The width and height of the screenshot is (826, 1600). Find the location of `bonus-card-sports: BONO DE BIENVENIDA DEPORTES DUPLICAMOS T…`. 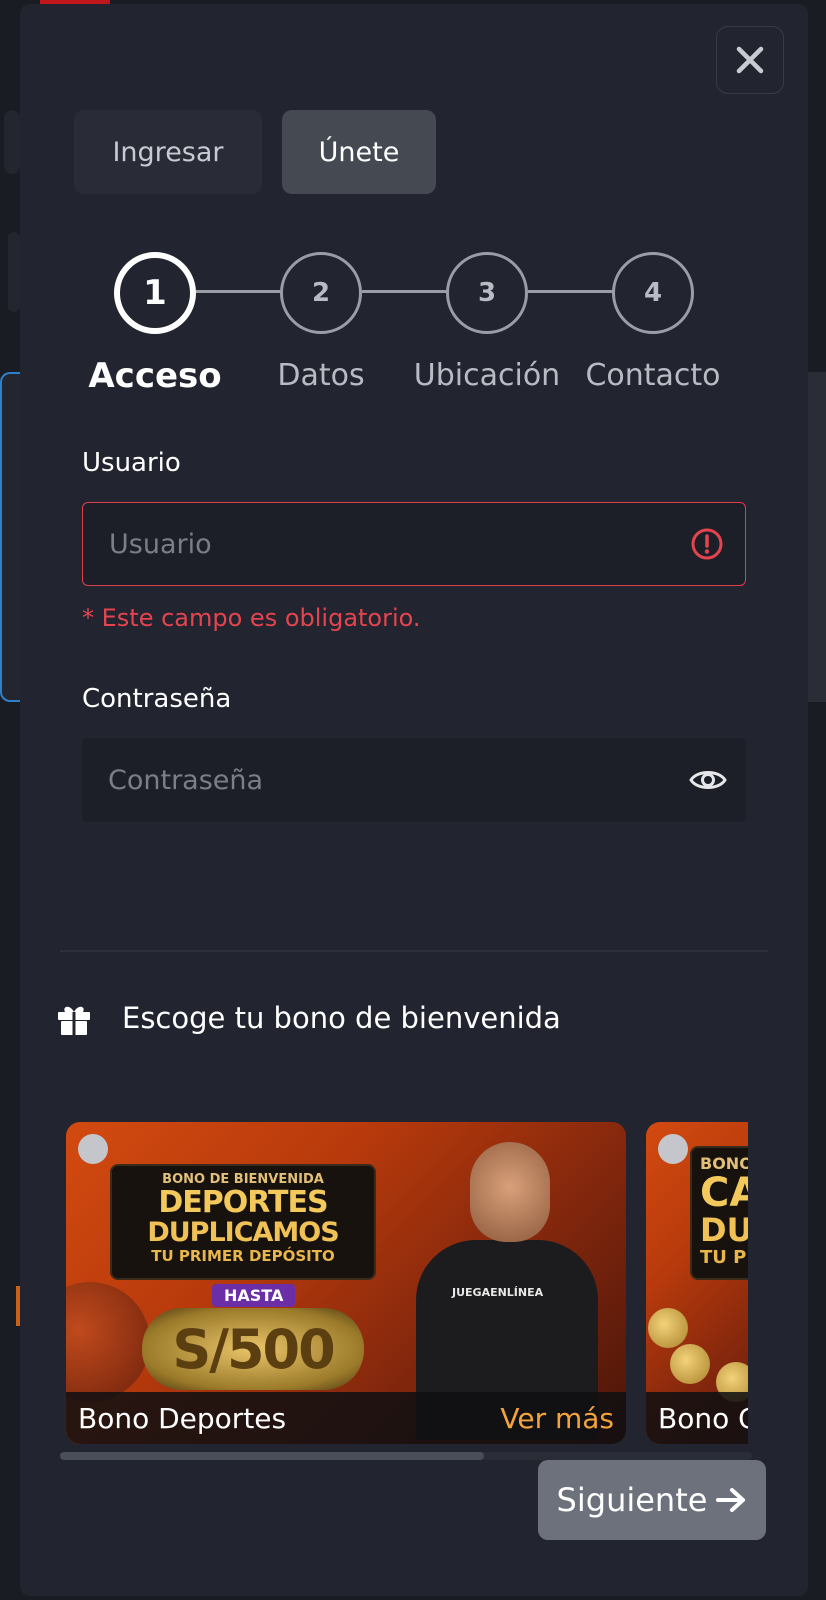

bonus-card-sports: BONO DE BIENVENIDA DEPORTES DUPLICAMOS T… is located at coordinates (346, 1283).